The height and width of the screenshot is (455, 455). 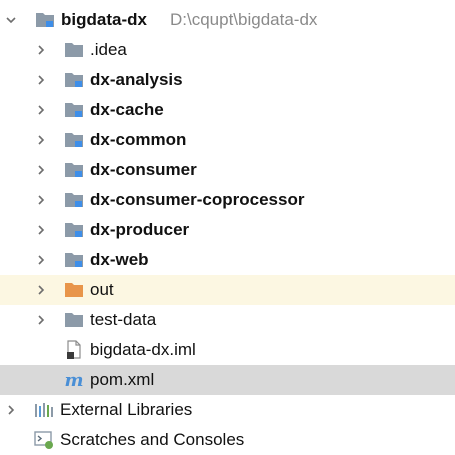 What do you see at coordinates (227, 170) in the screenshot?
I see `tree-row-dx-consumer: dx-consumer` at bounding box center [227, 170].